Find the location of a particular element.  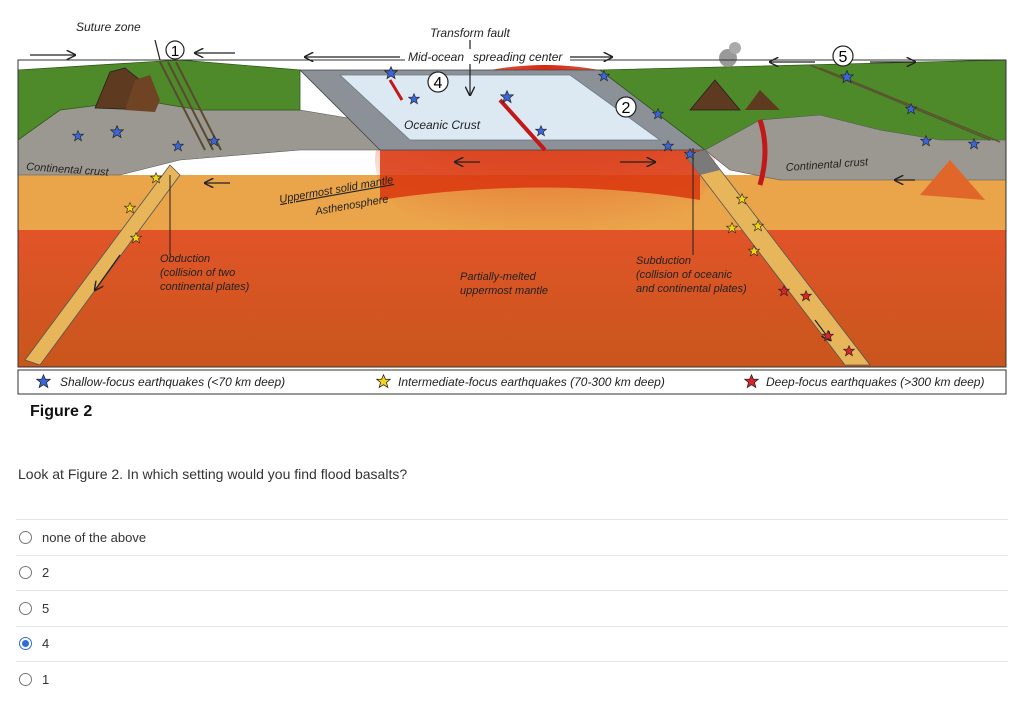

label-suture-zone: Suture zone is located at coordinates (108, 27).